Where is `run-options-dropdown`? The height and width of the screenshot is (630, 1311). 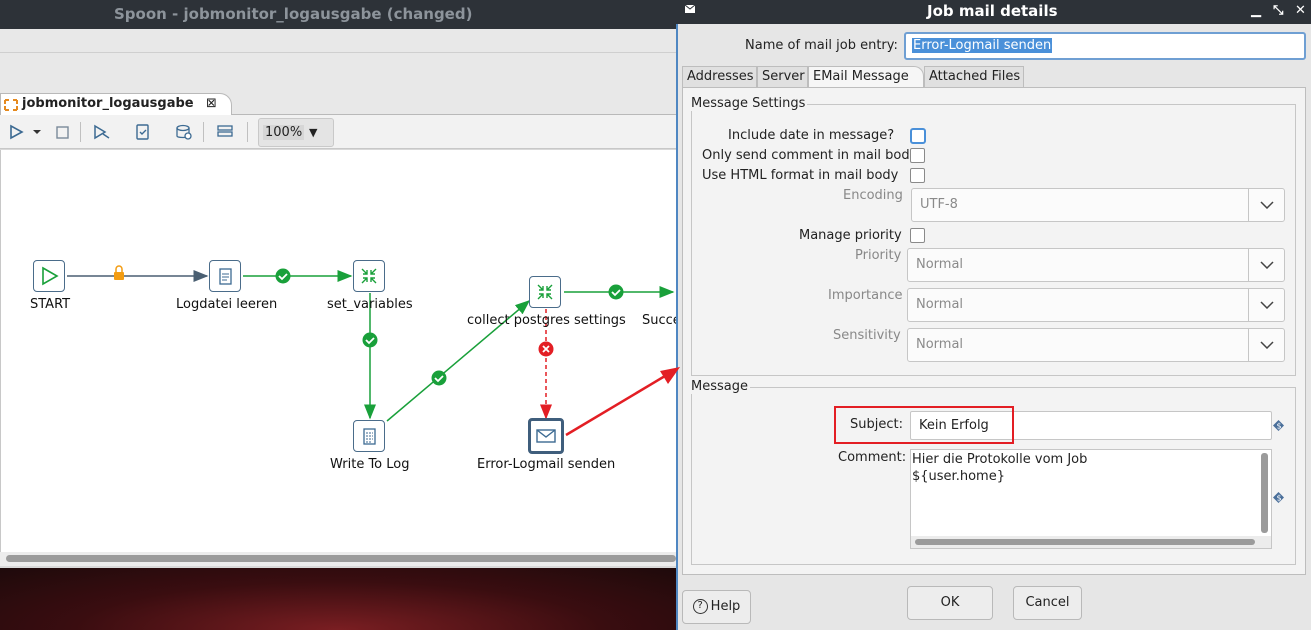 run-options-dropdown is located at coordinates (37, 132).